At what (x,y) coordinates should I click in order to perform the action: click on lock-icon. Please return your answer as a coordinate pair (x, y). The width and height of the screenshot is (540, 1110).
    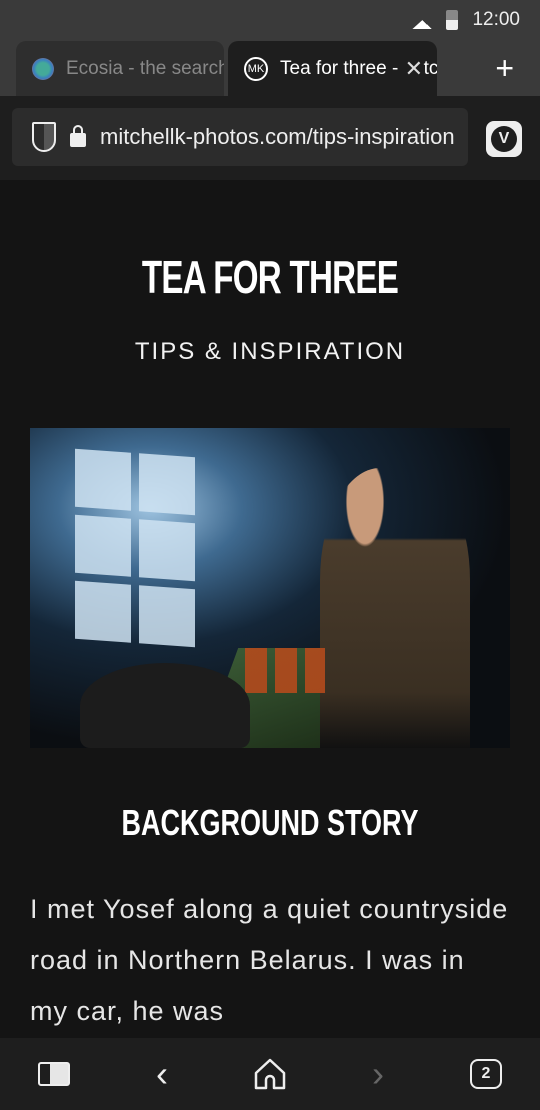
    Looking at the image, I should click on (78, 136).